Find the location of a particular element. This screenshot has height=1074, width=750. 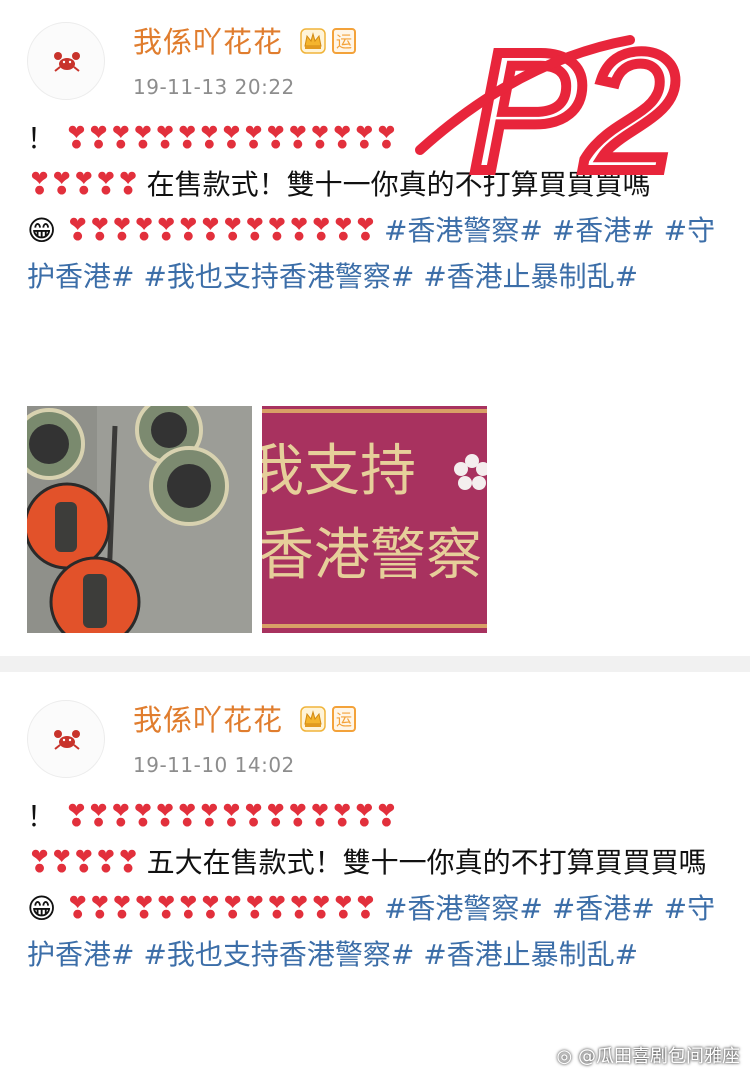

post-main-text: 五大在售款式！雙十一你真的不打算買買買嗎 is located at coordinates (426, 862).